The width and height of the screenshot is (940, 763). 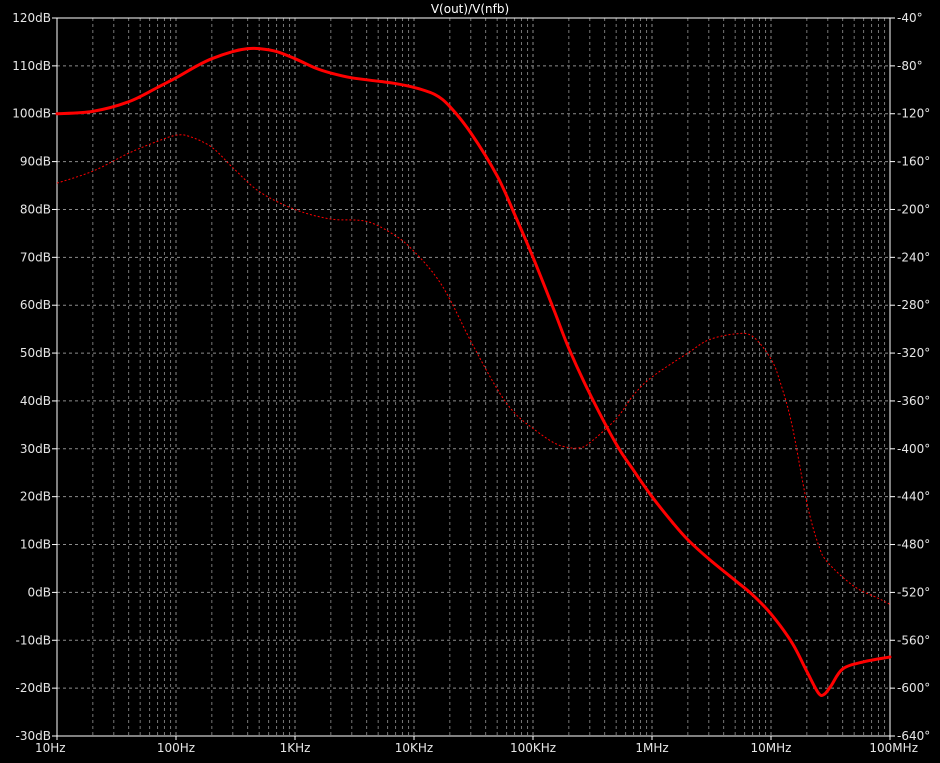 I want to click on chart-title: V(out)/V(nfb), so click(x=470, y=9).